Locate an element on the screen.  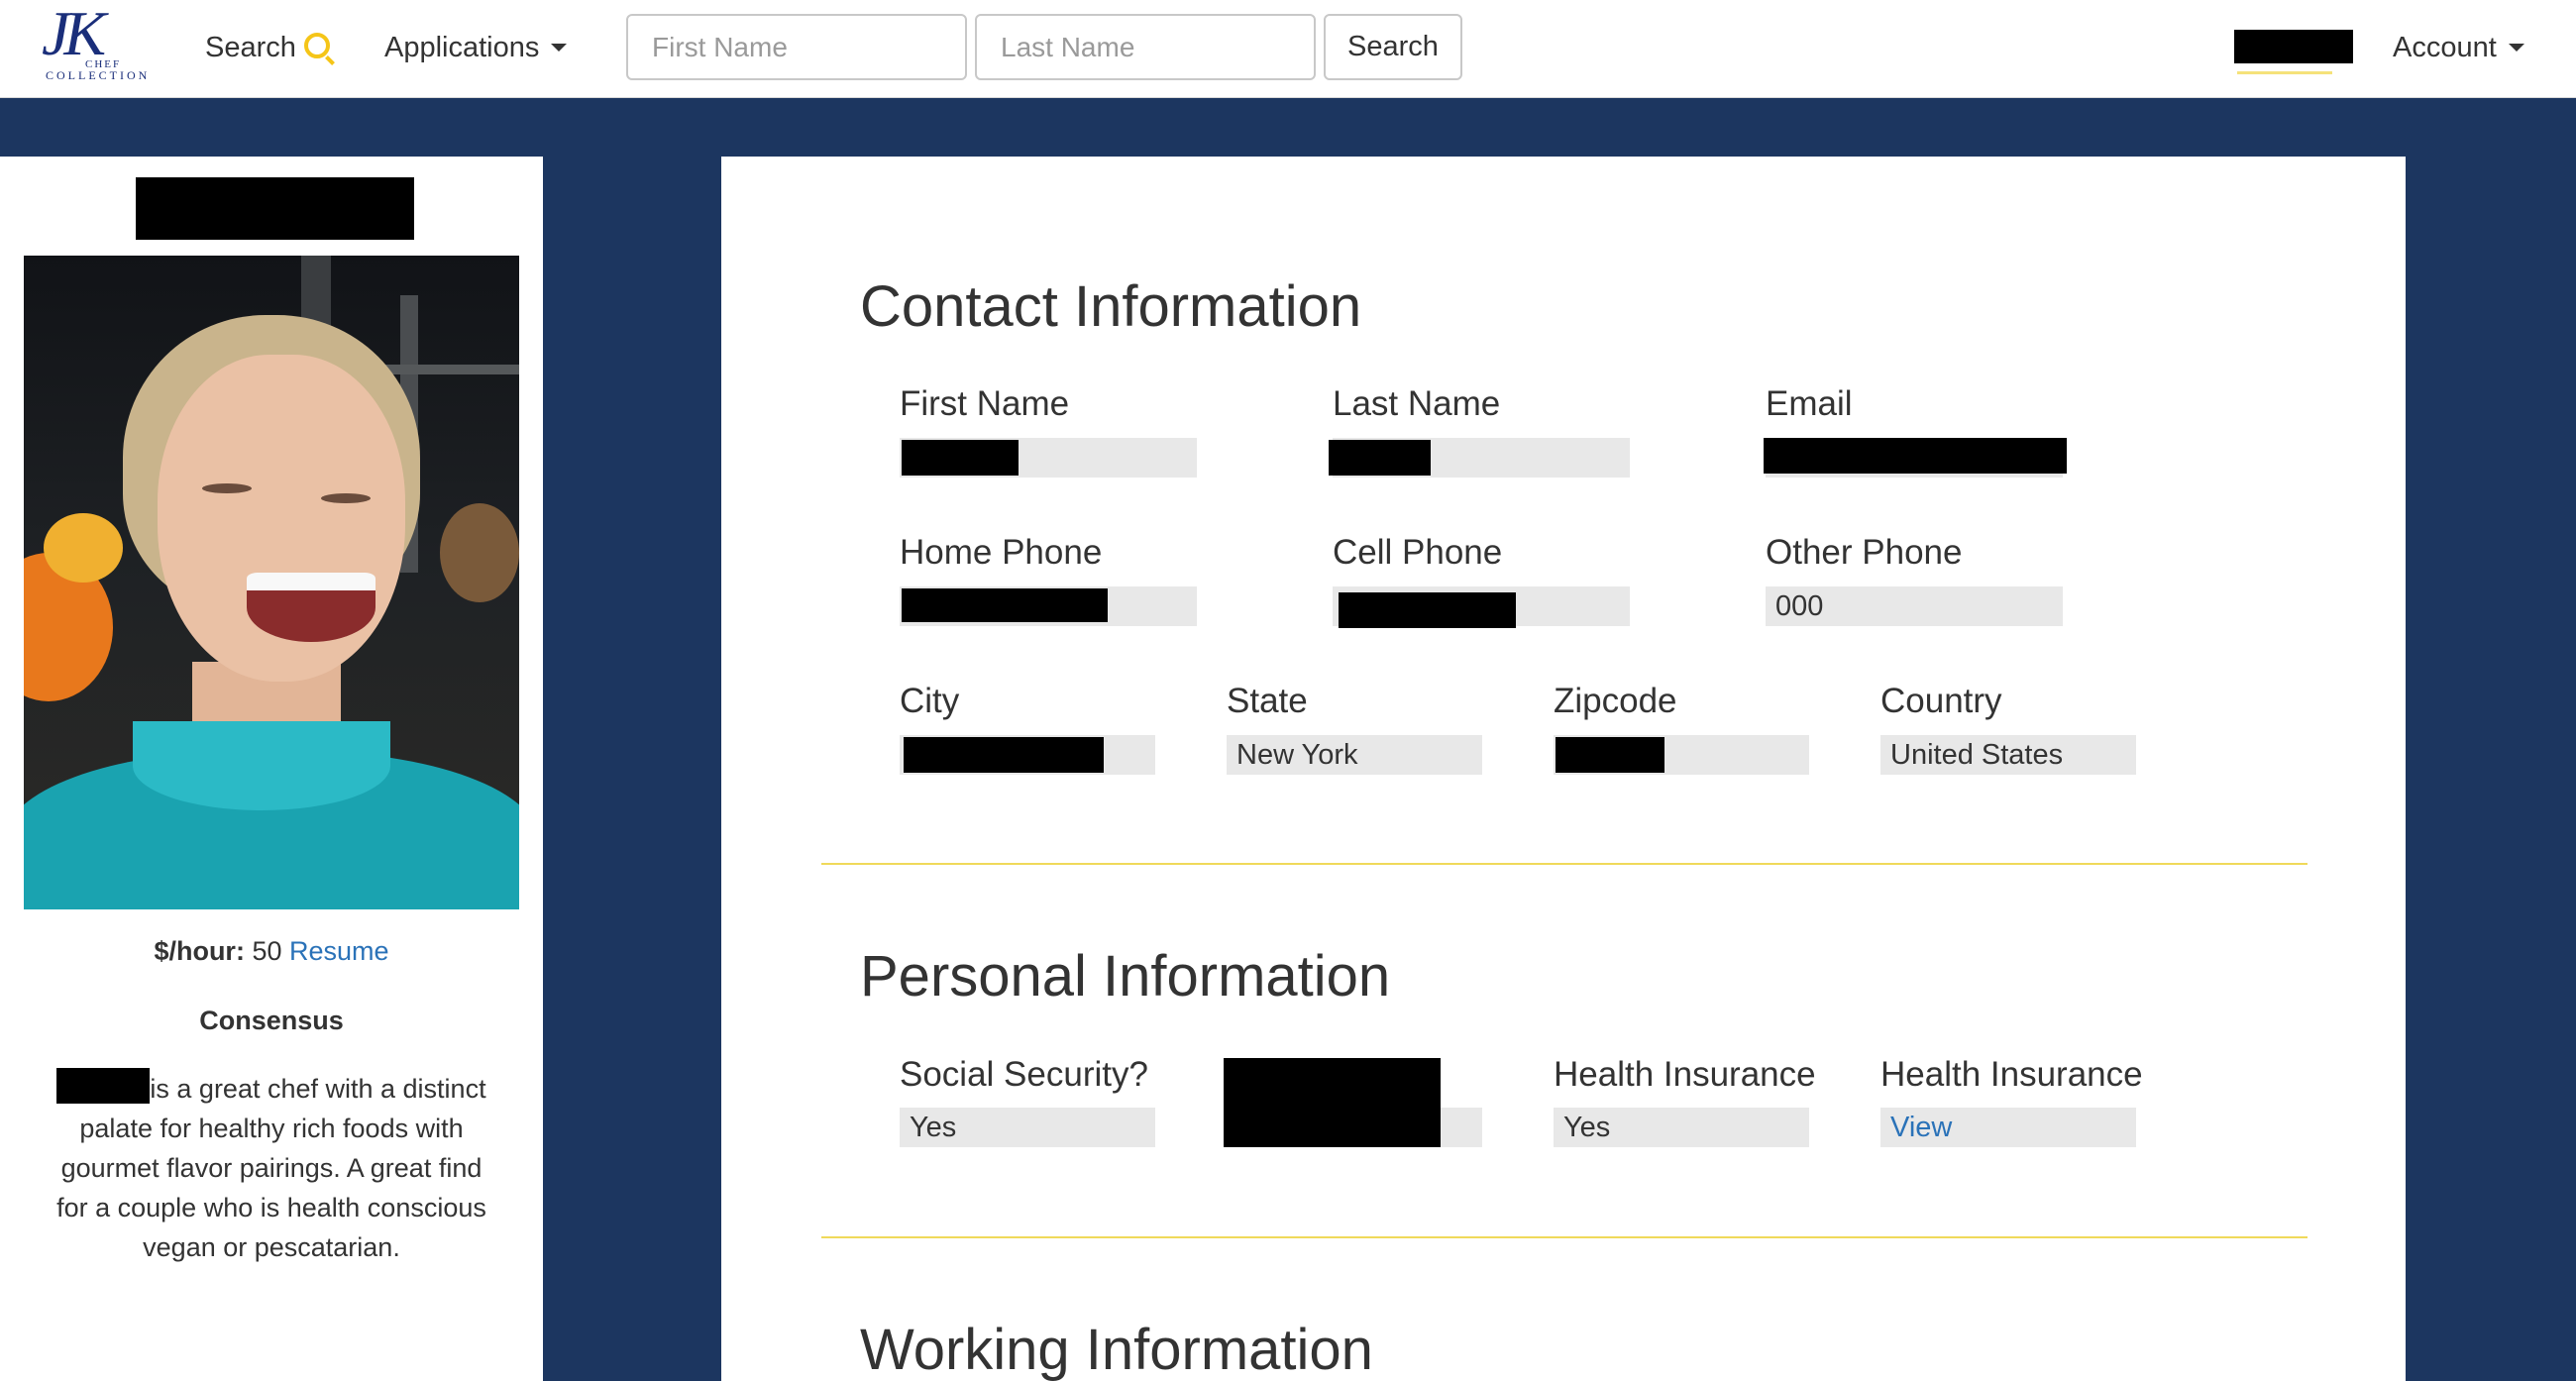
ssn-label: Social Security? is located at coordinates (1024, 1075).